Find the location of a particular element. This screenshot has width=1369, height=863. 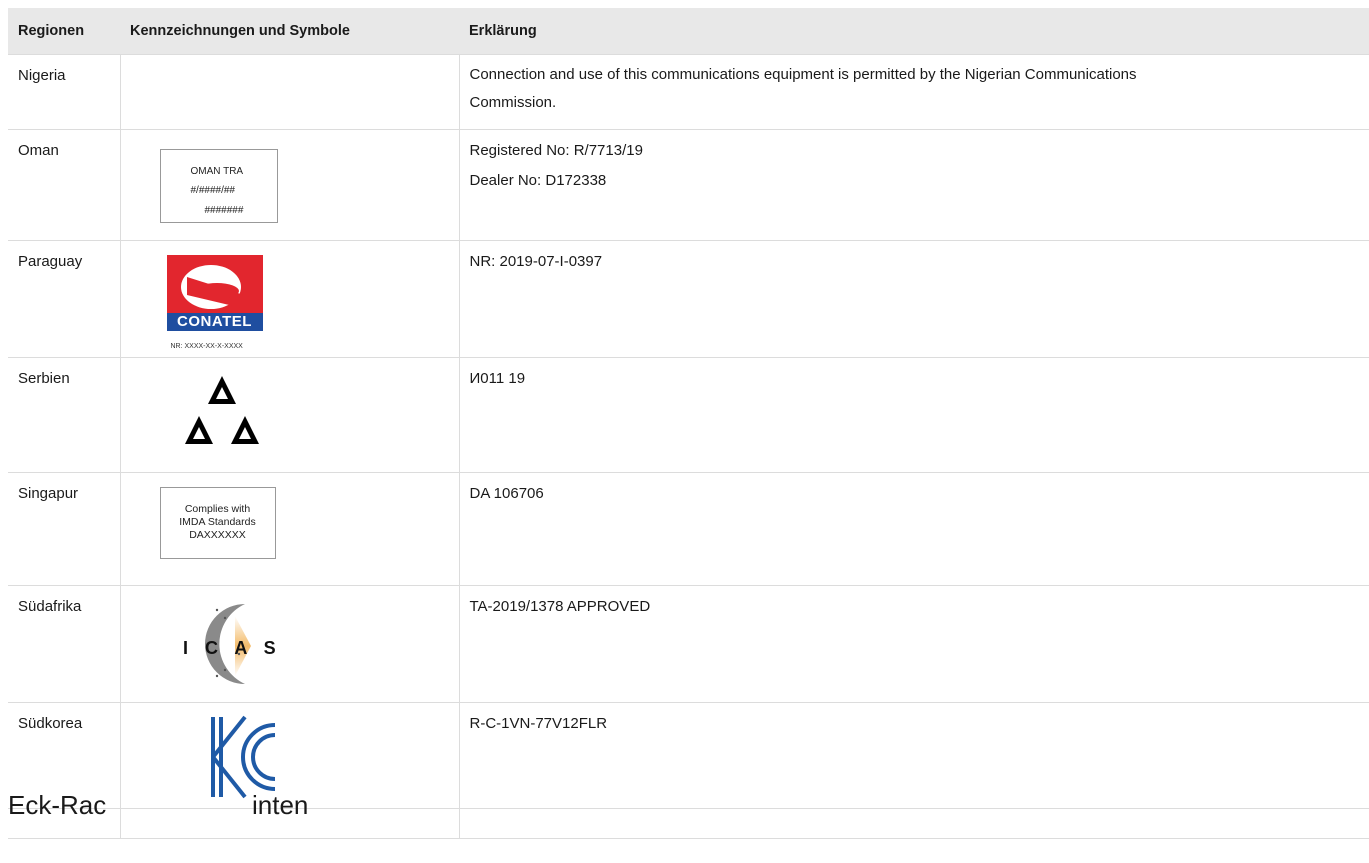

imda-line: Complies with is located at coordinates (217, 509).